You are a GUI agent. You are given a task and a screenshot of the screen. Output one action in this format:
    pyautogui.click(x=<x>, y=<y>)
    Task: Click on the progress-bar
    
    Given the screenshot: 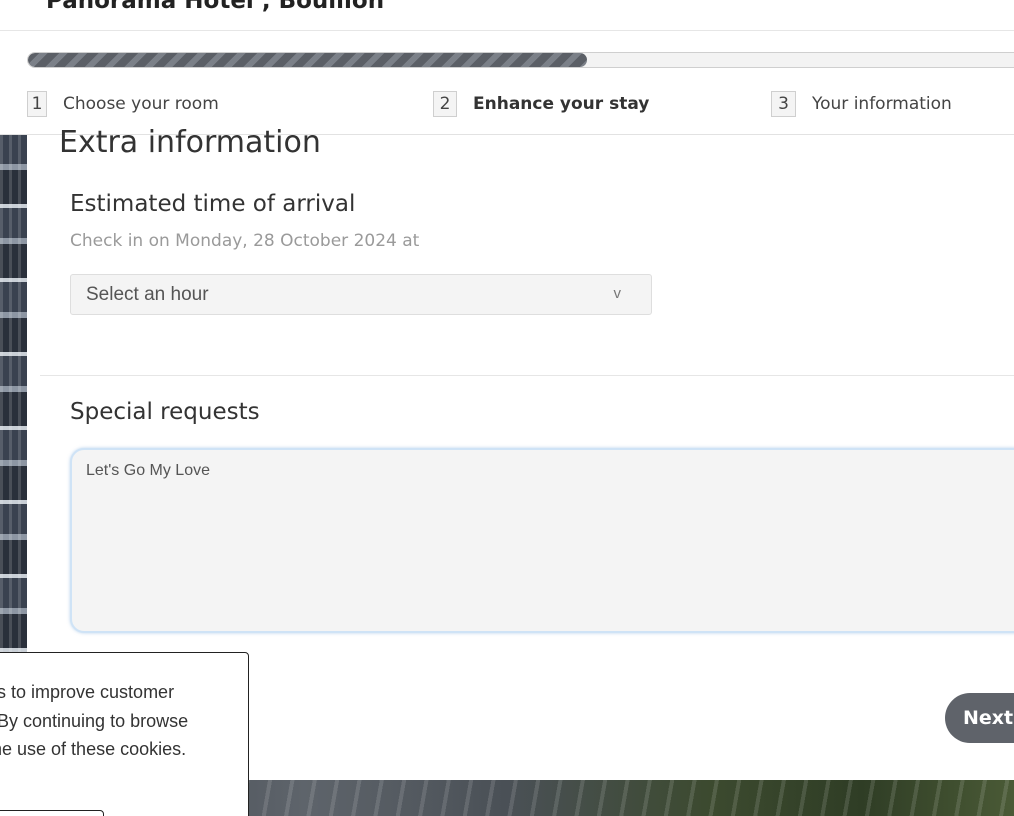 What is the action you would take?
    pyautogui.click(x=520, y=60)
    